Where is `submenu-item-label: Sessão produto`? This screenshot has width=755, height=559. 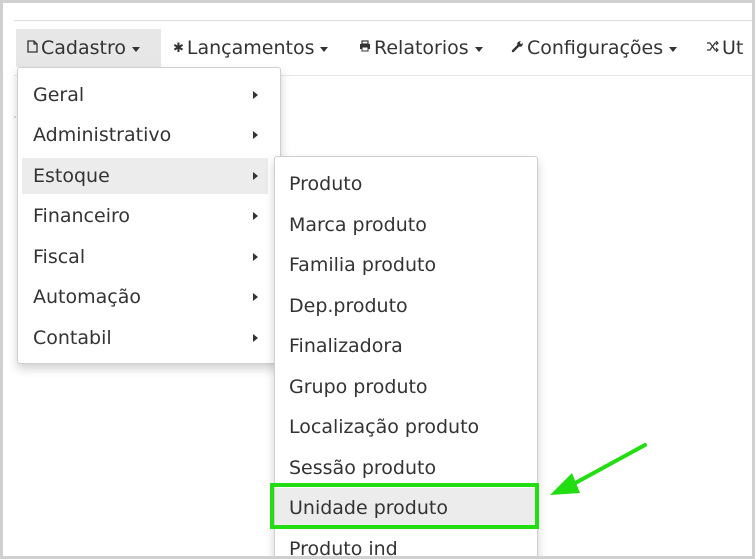 submenu-item-label: Sessão produto is located at coordinates (363, 468).